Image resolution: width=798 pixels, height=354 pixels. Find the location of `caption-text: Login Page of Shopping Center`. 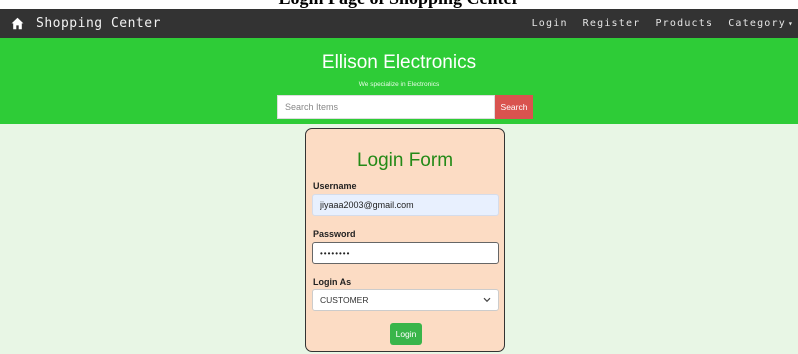

caption-text: Login Page of Shopping Center is located at coordinates (399, 4).